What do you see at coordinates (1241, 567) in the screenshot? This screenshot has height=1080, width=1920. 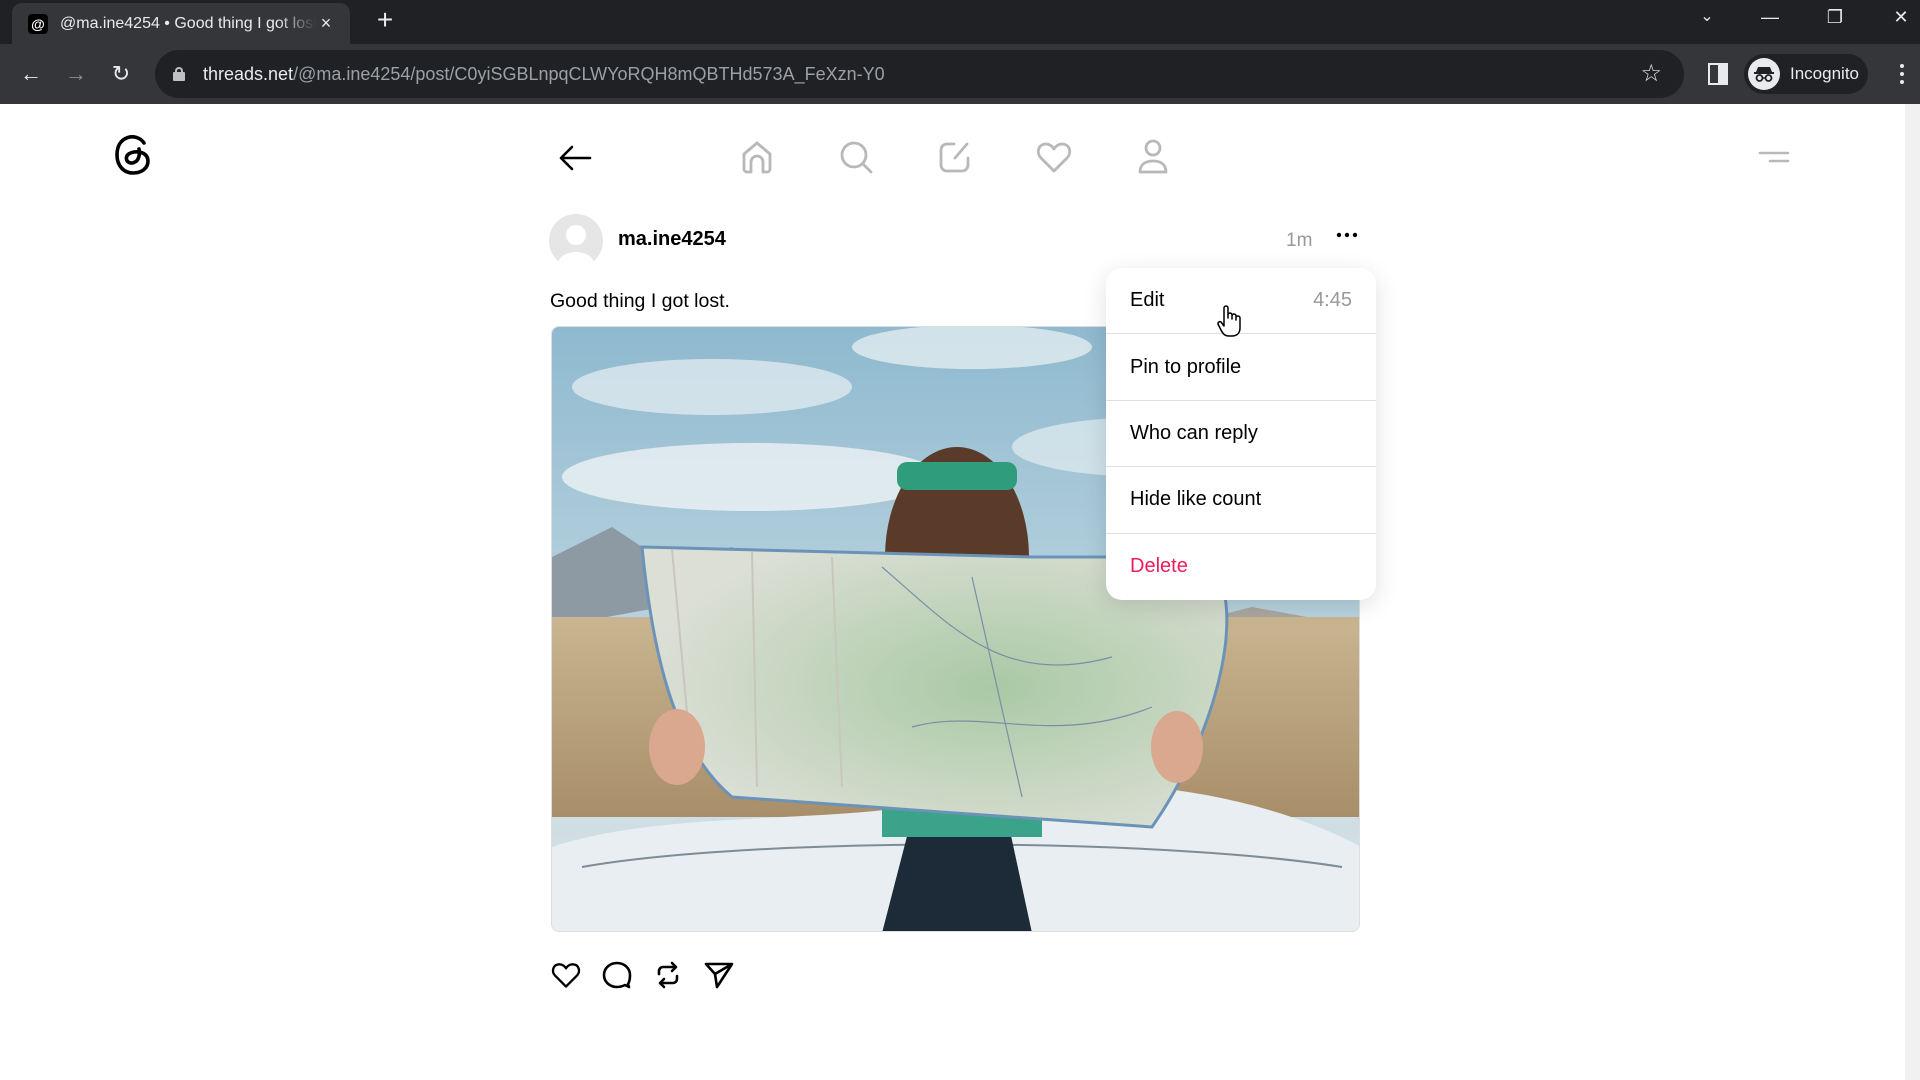 I see `menu-item-delete: Delete` at bounding box center [1241, 567].